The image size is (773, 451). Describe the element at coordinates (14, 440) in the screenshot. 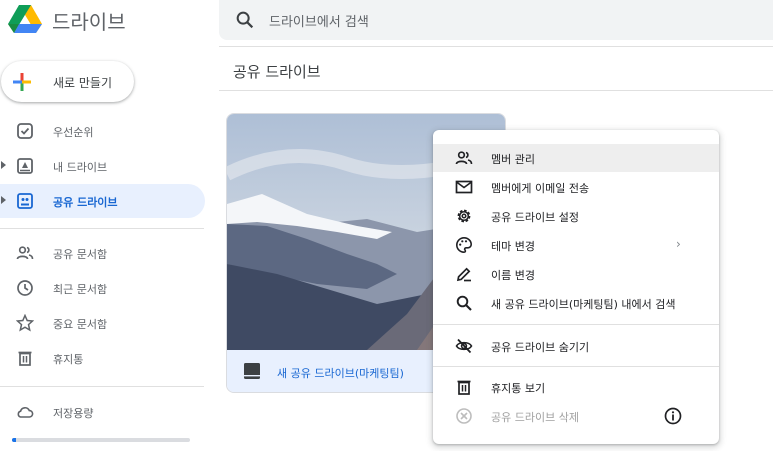

I see `storage-bar-fill` at that location.